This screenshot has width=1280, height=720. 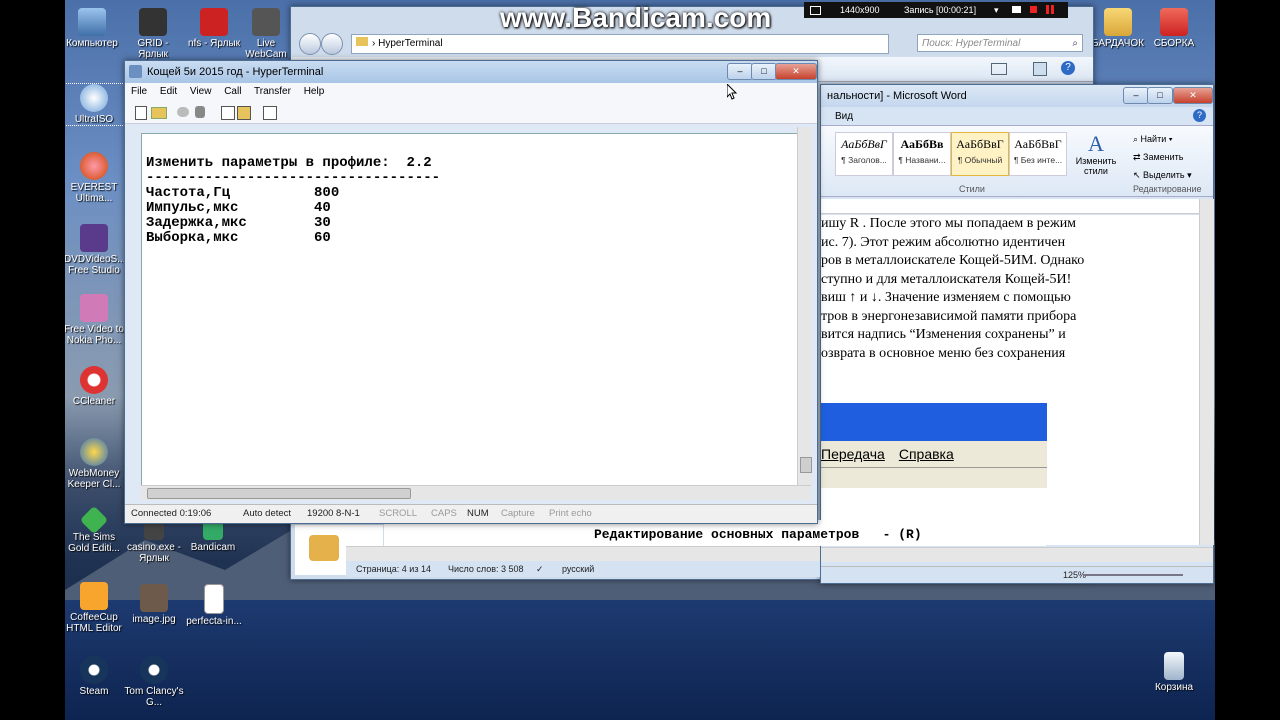 I want to click on properties-icon, so click(x=270, y=113).